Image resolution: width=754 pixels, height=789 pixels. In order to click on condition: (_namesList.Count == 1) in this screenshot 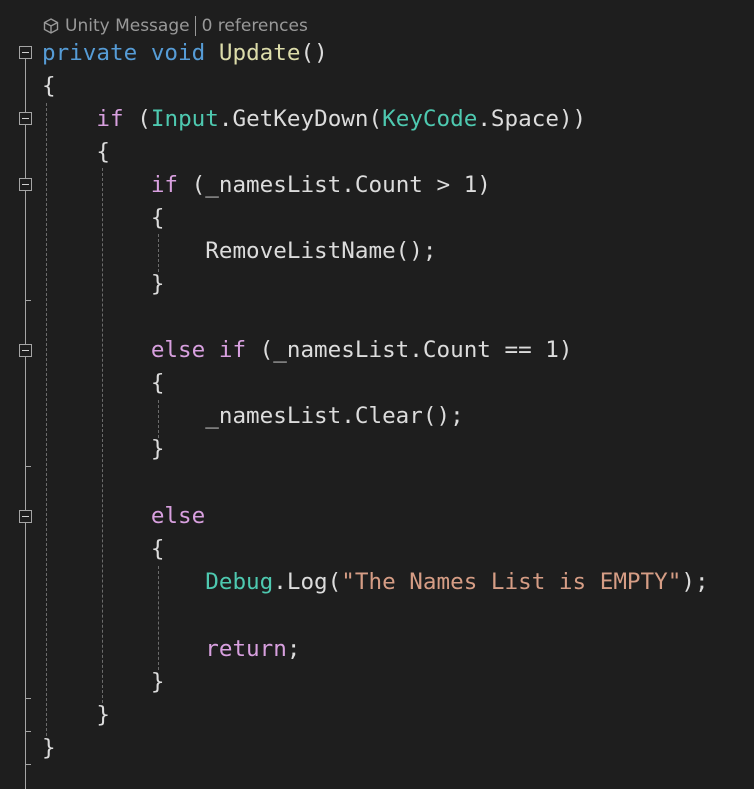, I will do `click(409, 350)`.